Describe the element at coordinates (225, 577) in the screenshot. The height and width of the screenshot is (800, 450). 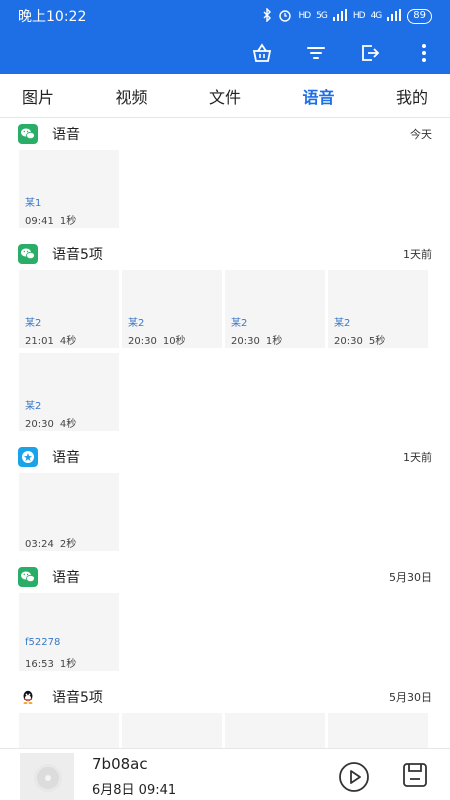
I see `group-header: 语音 5月30日` at that location.